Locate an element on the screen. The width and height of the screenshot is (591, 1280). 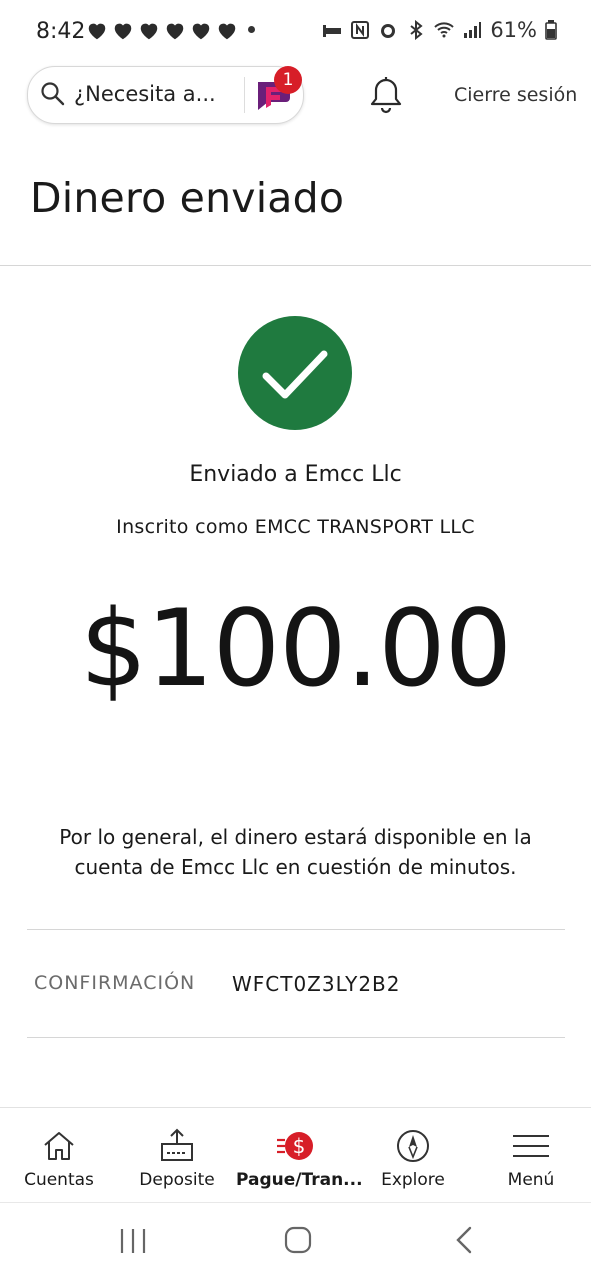
page-title: Dinero enviado is located at coordinates (187, 198).